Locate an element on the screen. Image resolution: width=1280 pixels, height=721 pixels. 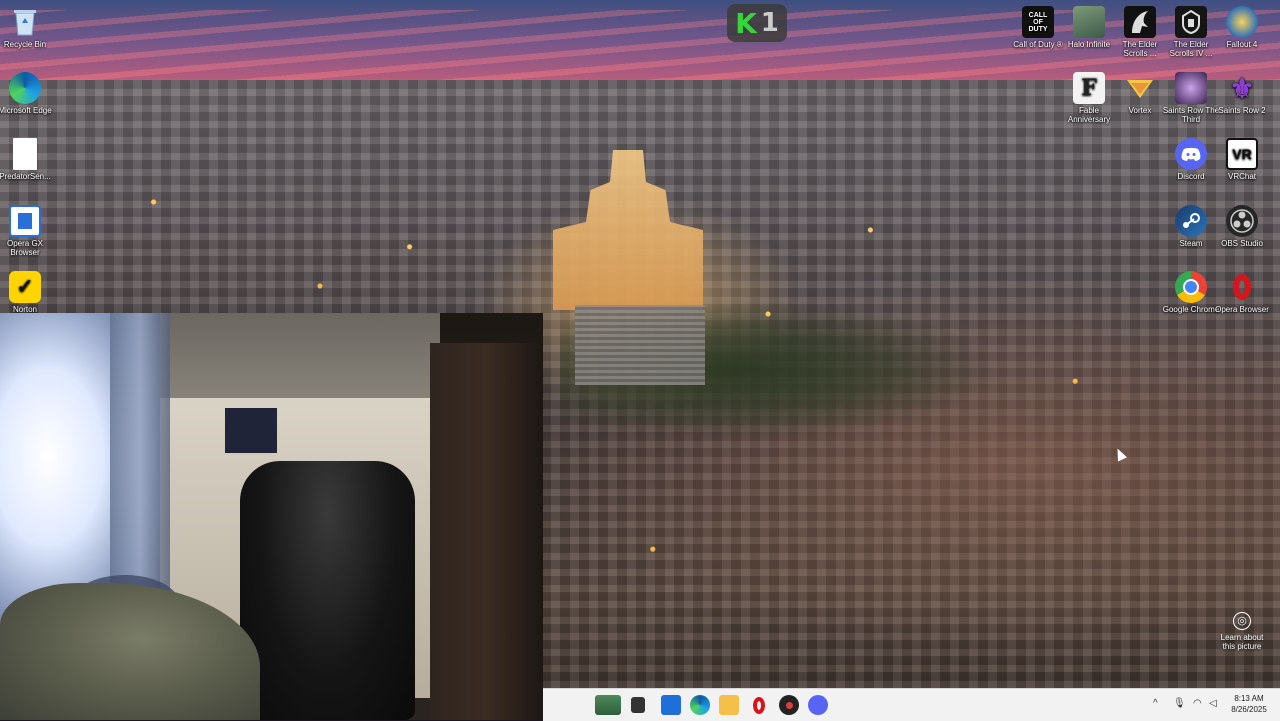
webcam-poster is located at coordinates (251, 430).